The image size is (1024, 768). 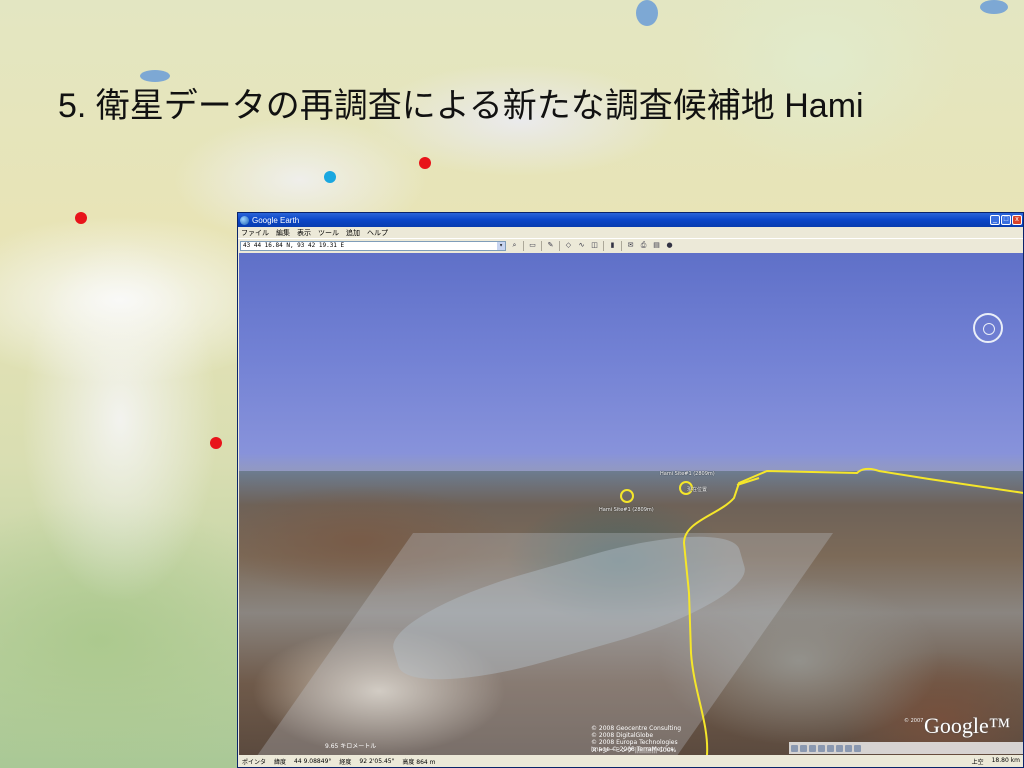 I want to click on status-lon-label: 経度, so click(x=345, y=762).